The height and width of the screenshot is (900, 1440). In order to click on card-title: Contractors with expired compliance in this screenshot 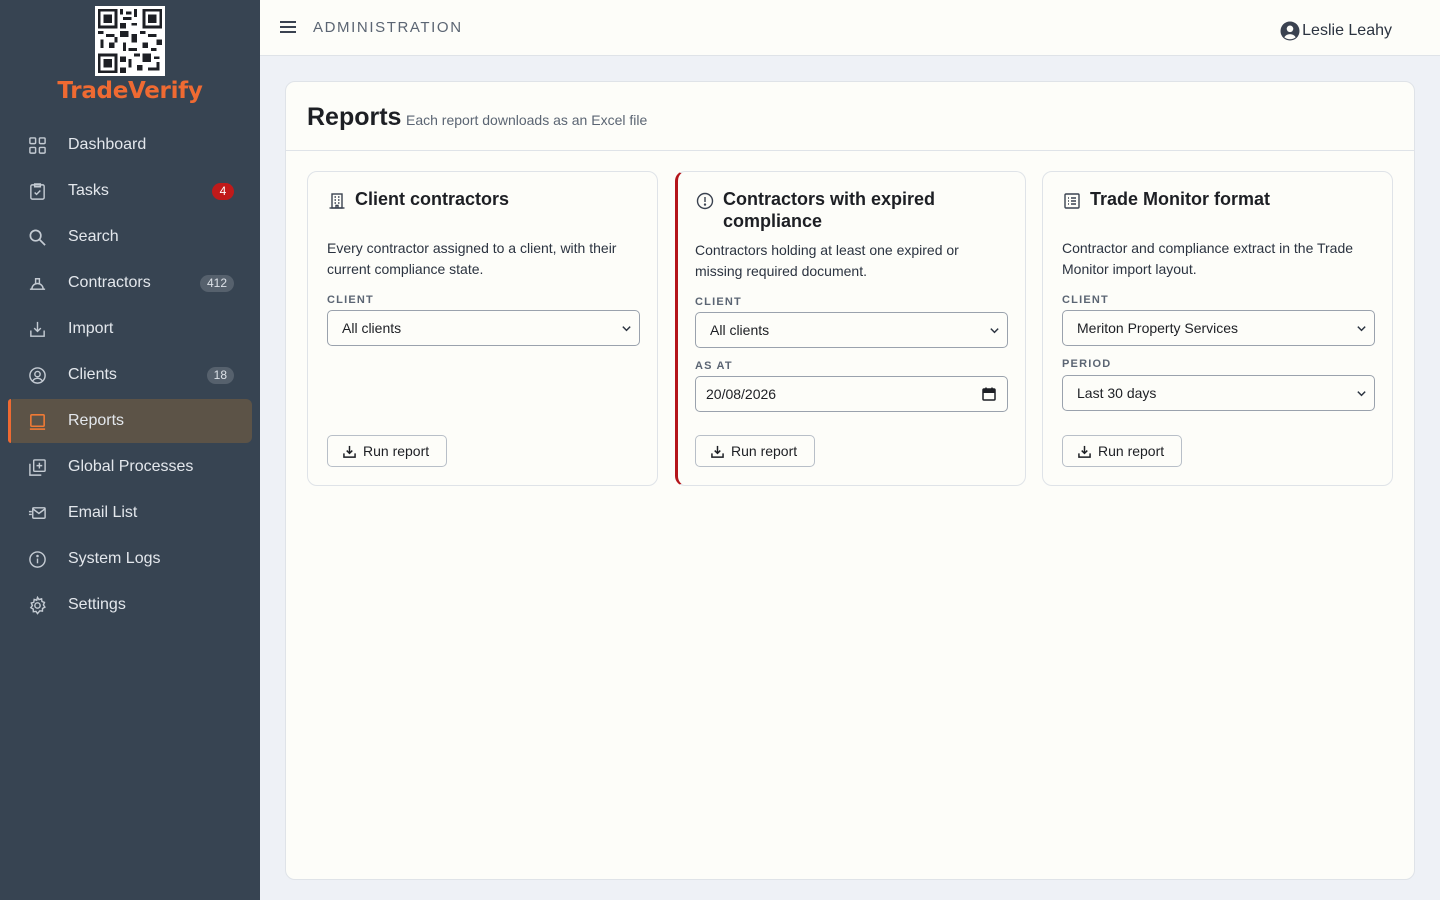, I will do `click(829, 210)`.